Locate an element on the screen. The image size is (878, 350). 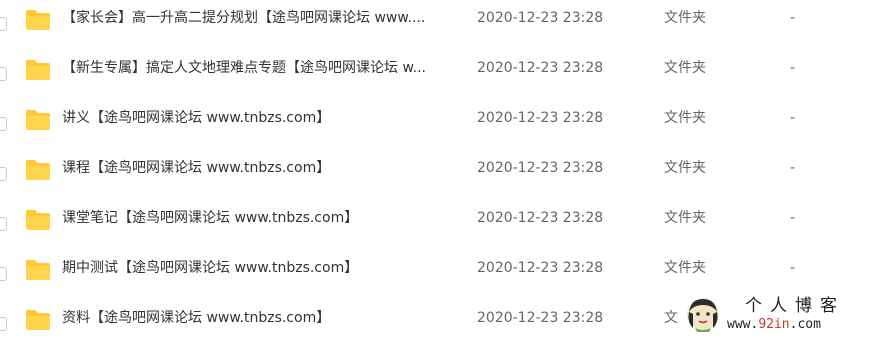
watermark: 个人博客 www.92in.com is located at coordinates (779, 314).